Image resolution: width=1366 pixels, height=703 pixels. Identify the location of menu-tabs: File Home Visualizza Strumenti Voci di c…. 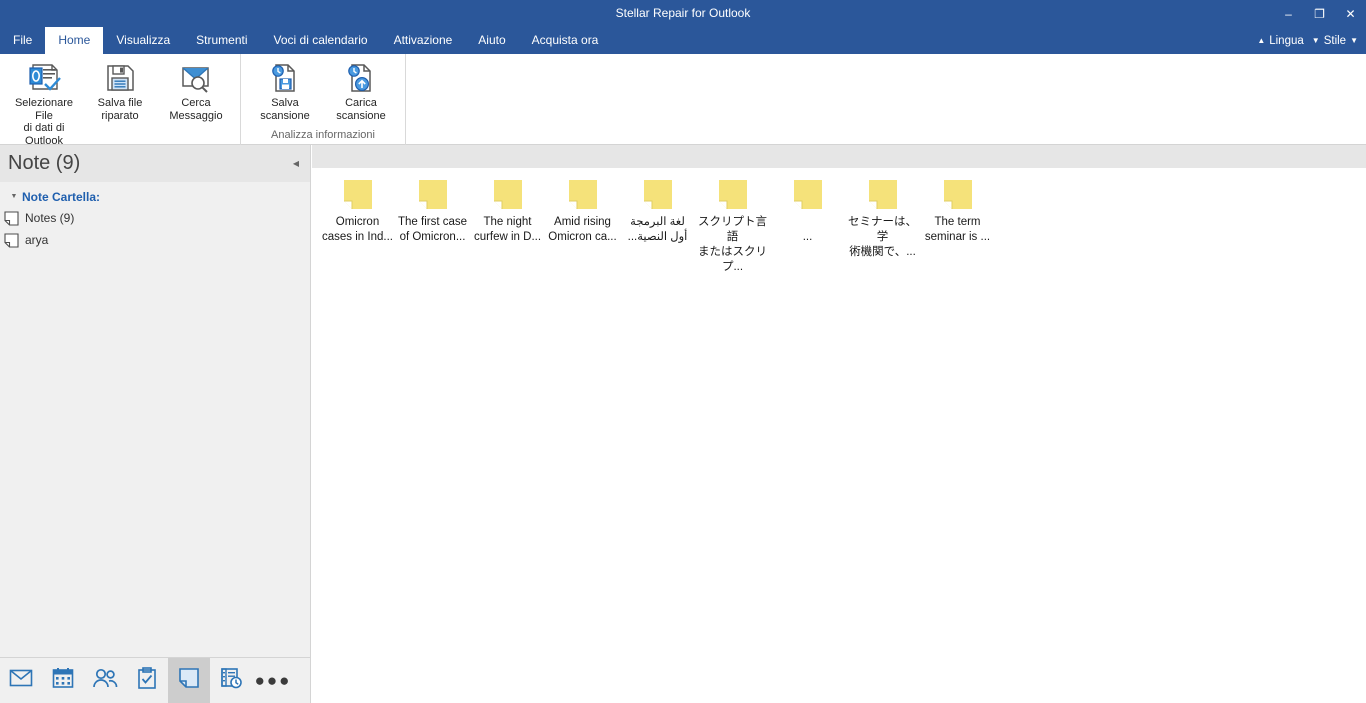
(305, 40).